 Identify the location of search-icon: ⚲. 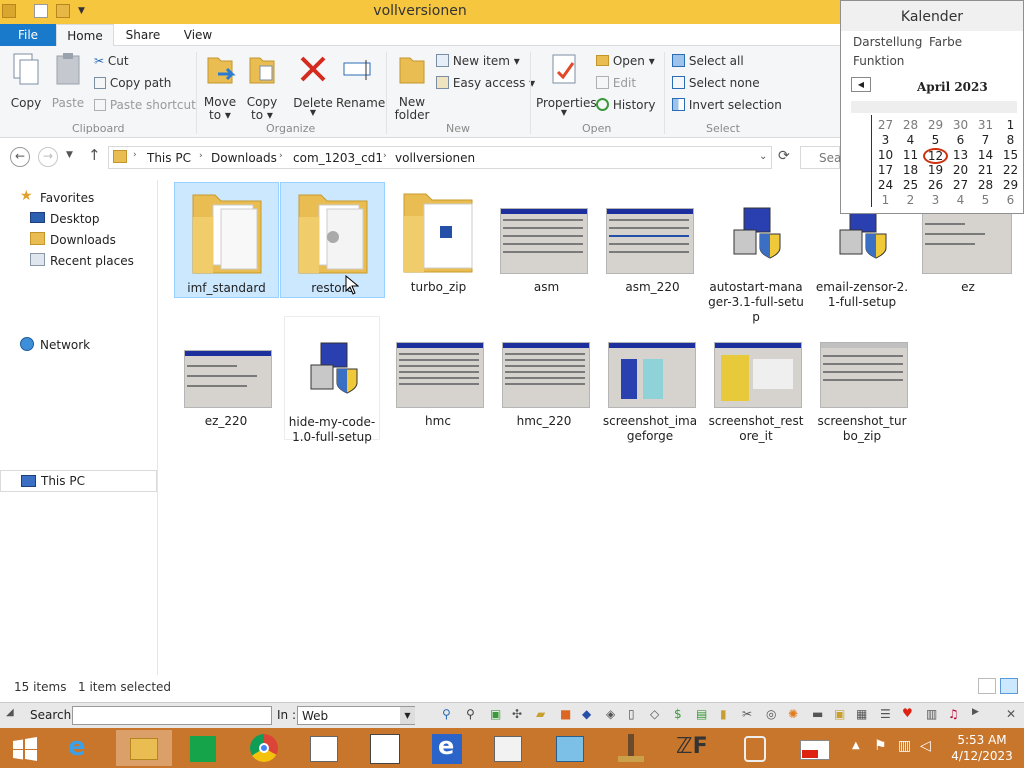
(446, 714).